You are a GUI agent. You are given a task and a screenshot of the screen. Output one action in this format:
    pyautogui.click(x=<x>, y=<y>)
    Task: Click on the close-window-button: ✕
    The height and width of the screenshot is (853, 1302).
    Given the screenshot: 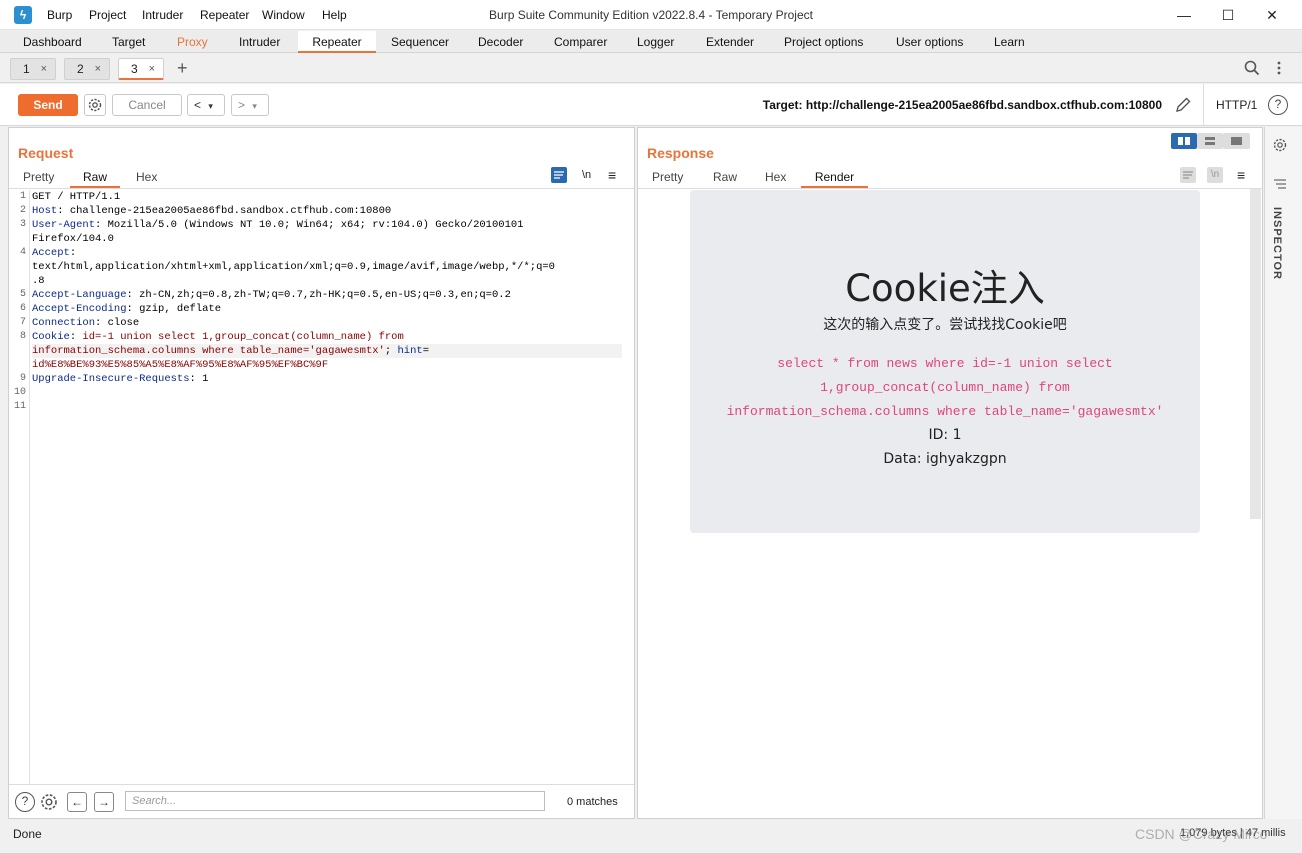 What is the action you would take?
    pyautogui.click(x=1272, y=15)
    